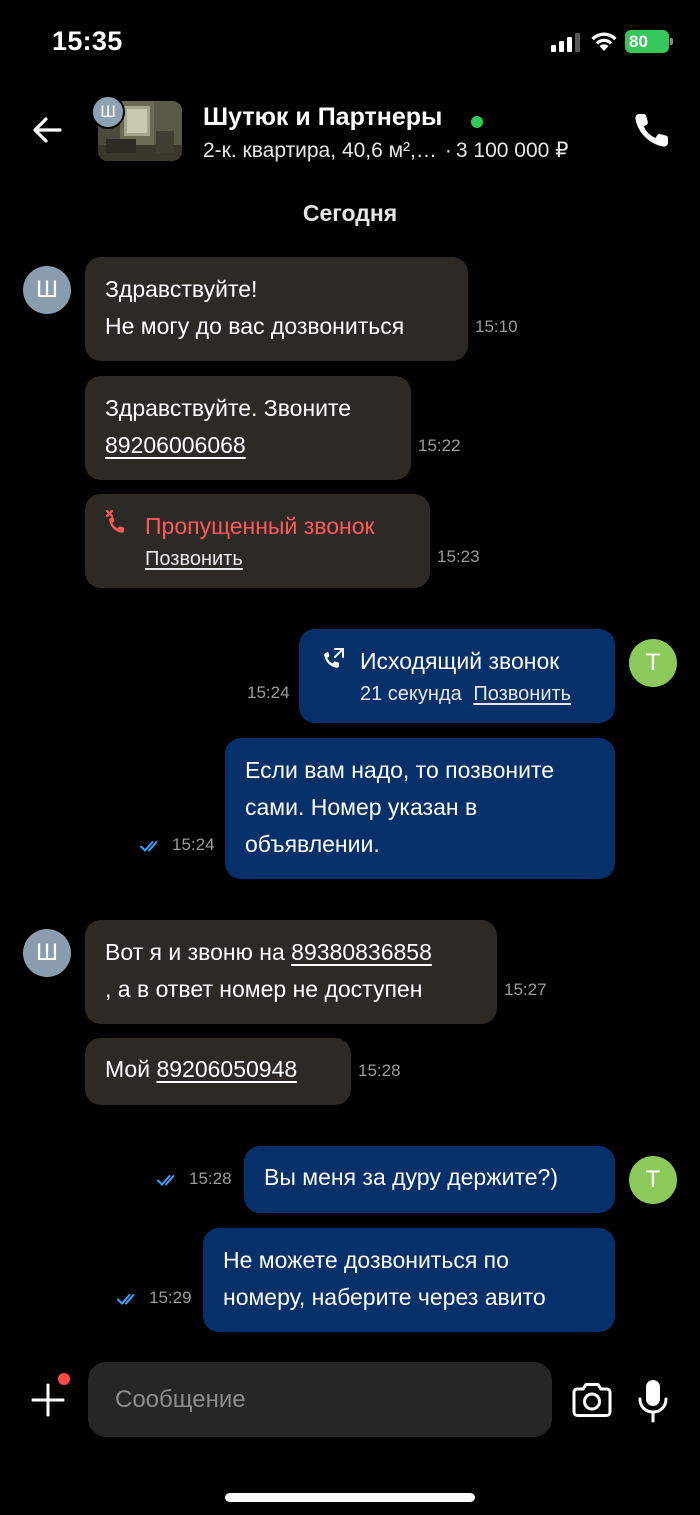 This screenshot has height=1515, width=700. Describe the element at coordinates (181, 289) in the screenshot. I see `message-text: Здравствуйте!` at that location.